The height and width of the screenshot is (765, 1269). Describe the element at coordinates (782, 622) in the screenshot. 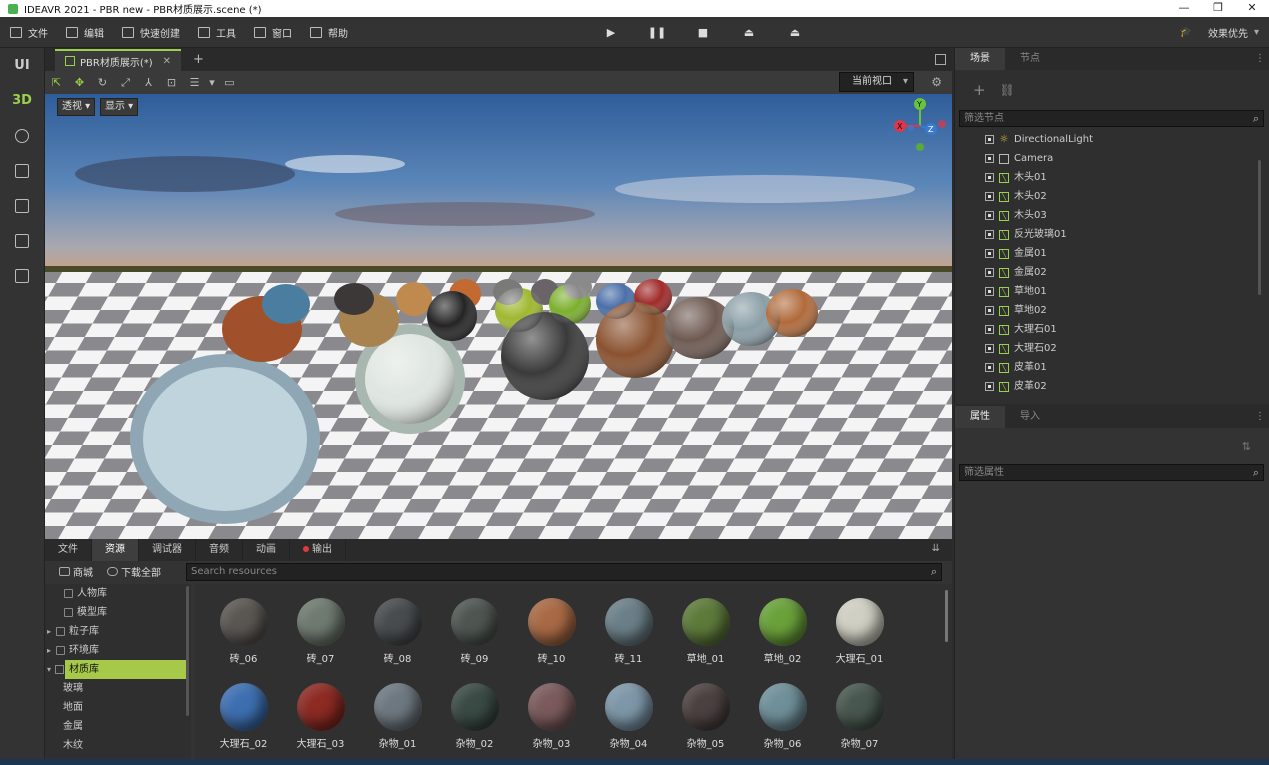

I see `material-item: 草地_02` at that location.